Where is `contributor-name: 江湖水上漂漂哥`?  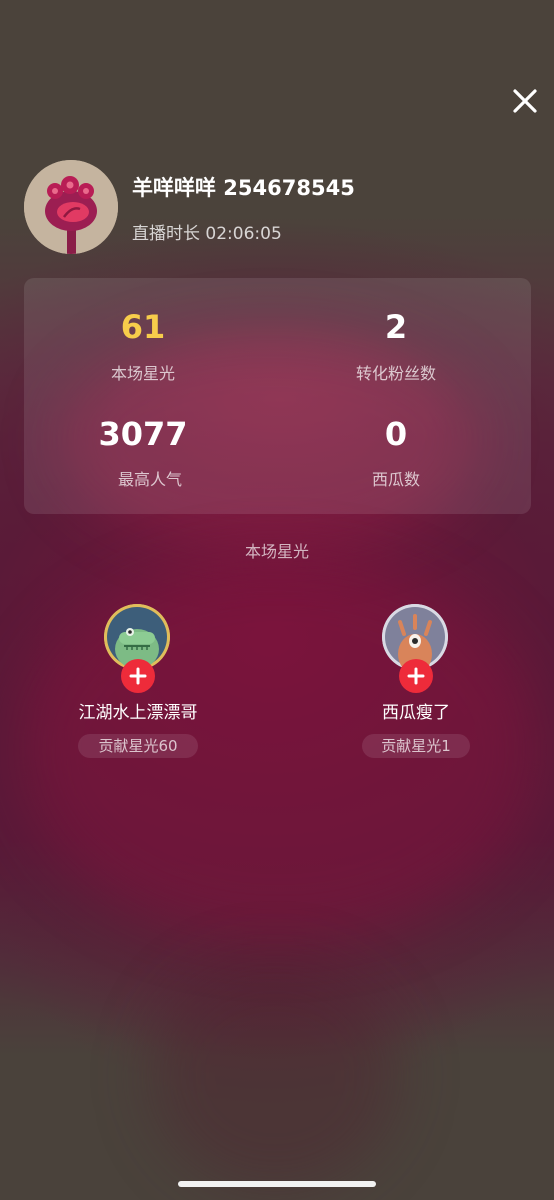
contributor-name: 江湖水上漂漂哥 is located at coordinates (138, 710).